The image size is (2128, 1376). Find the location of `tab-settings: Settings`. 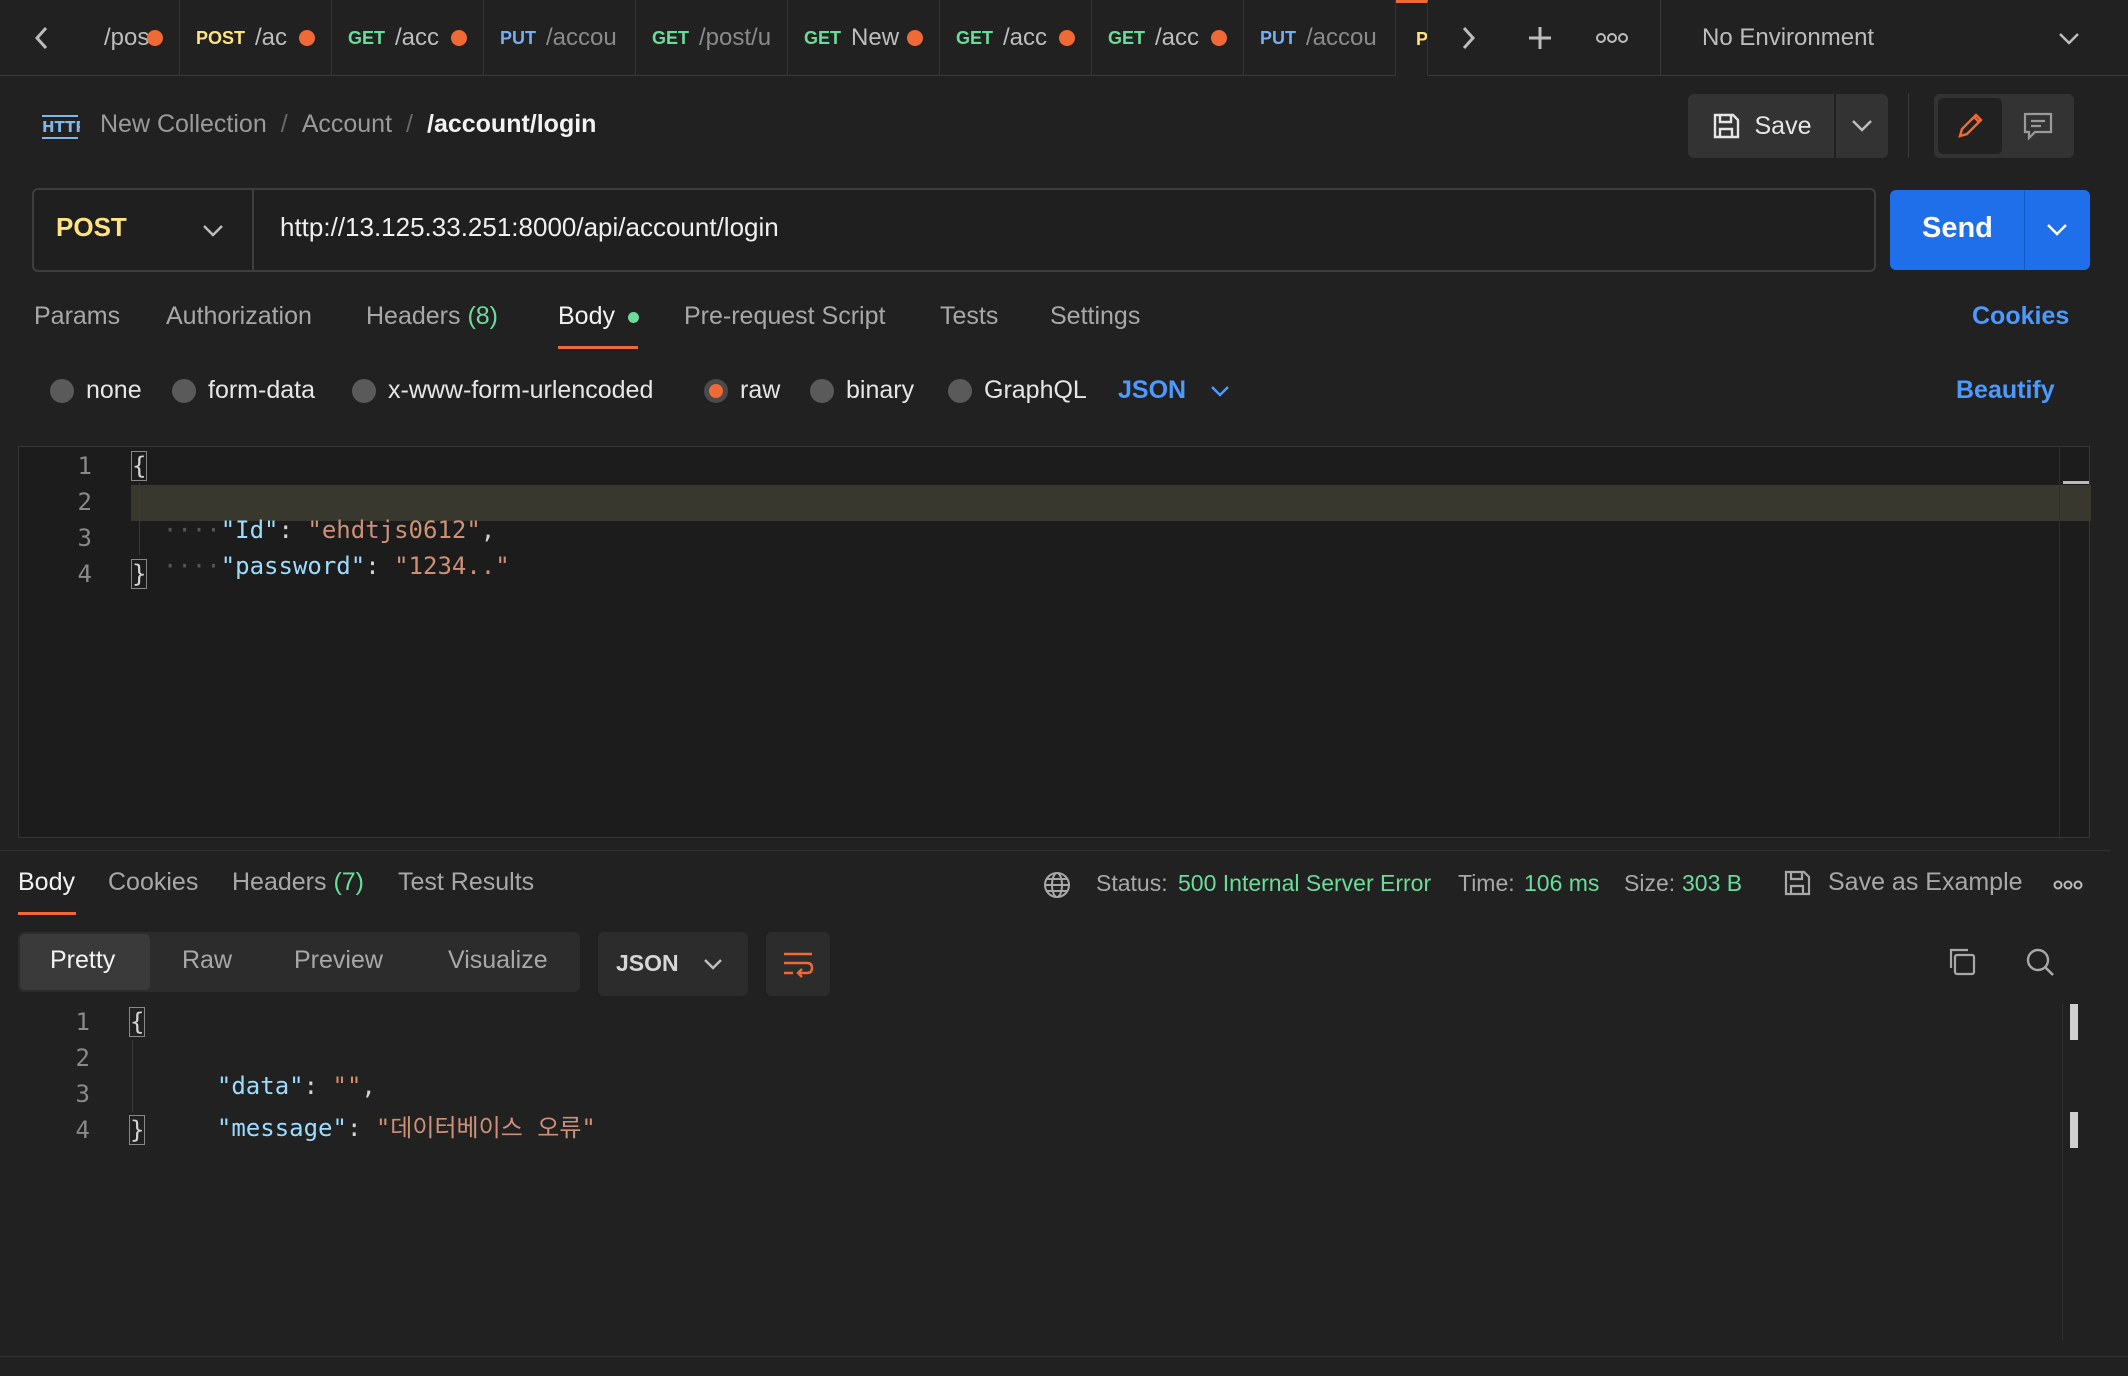

tab-settings: Settings is located at coordinates (1095, 316).